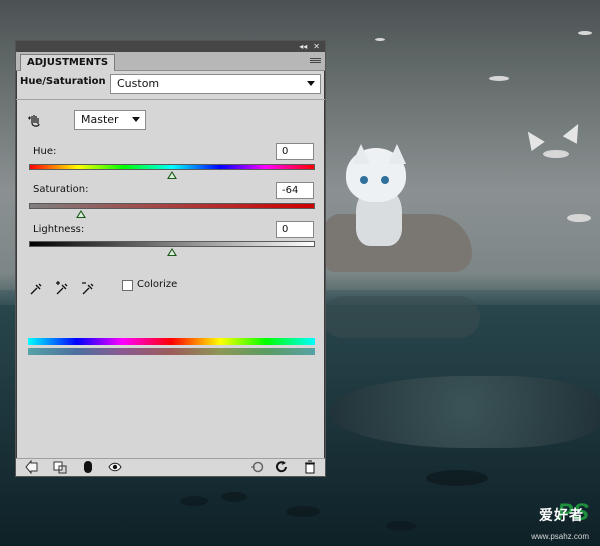 The width and height of the screenshot is (600, 546). Describe the element at coordinates (385, 180) in the screenshot. I see `kitten-right-eye` at that location.